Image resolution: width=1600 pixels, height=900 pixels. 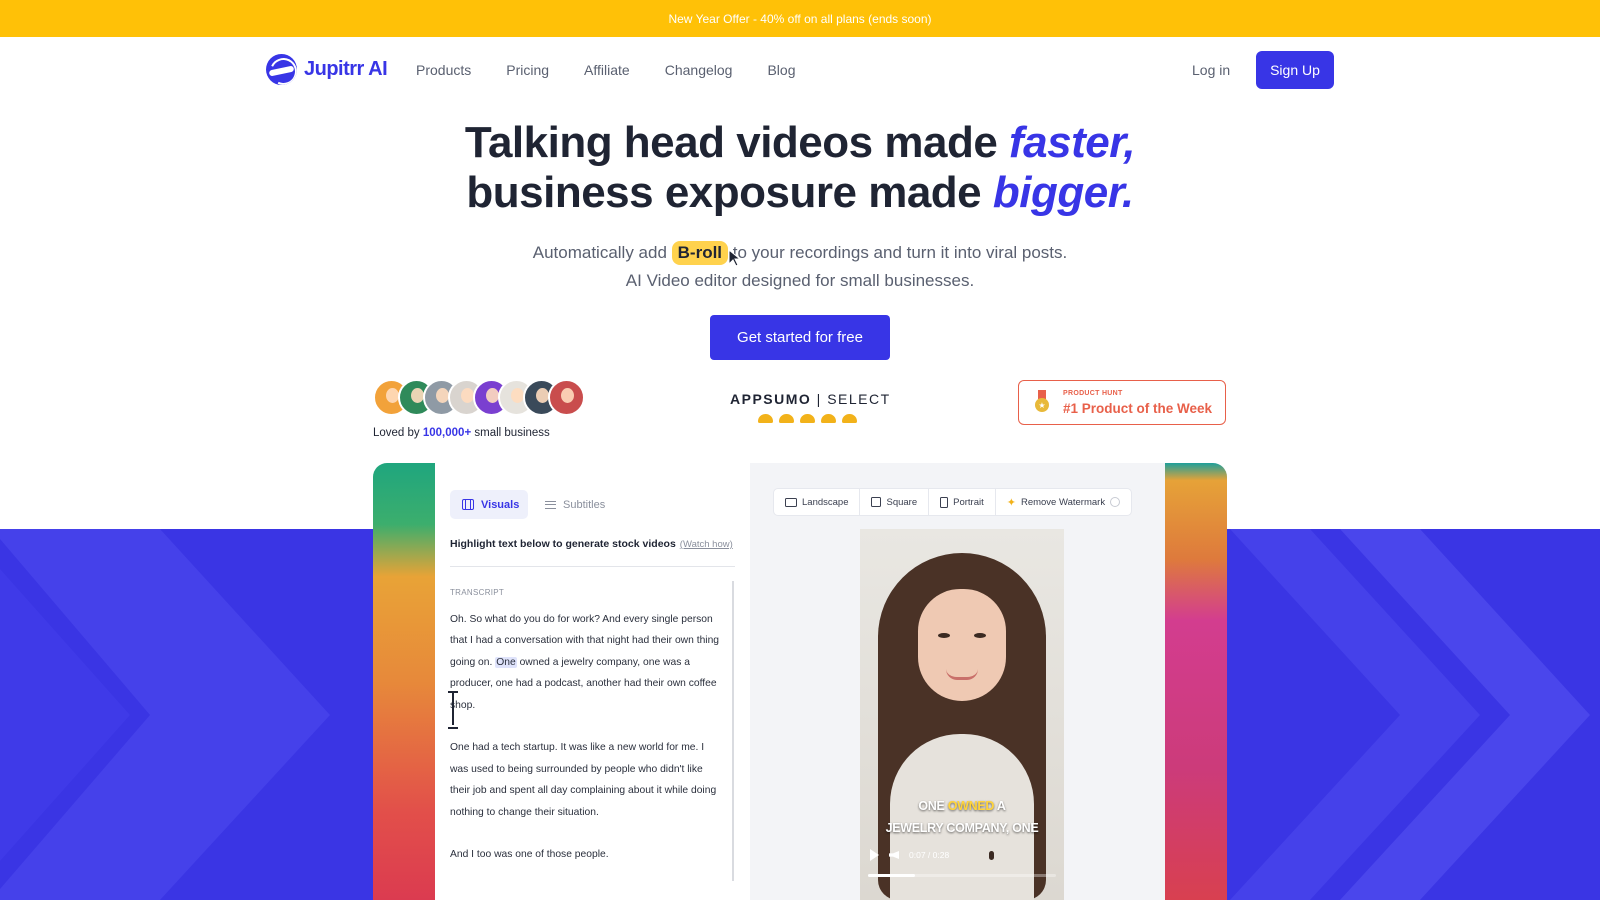 I want to click on broll-text: B-roll, so click(x=700, y=252).